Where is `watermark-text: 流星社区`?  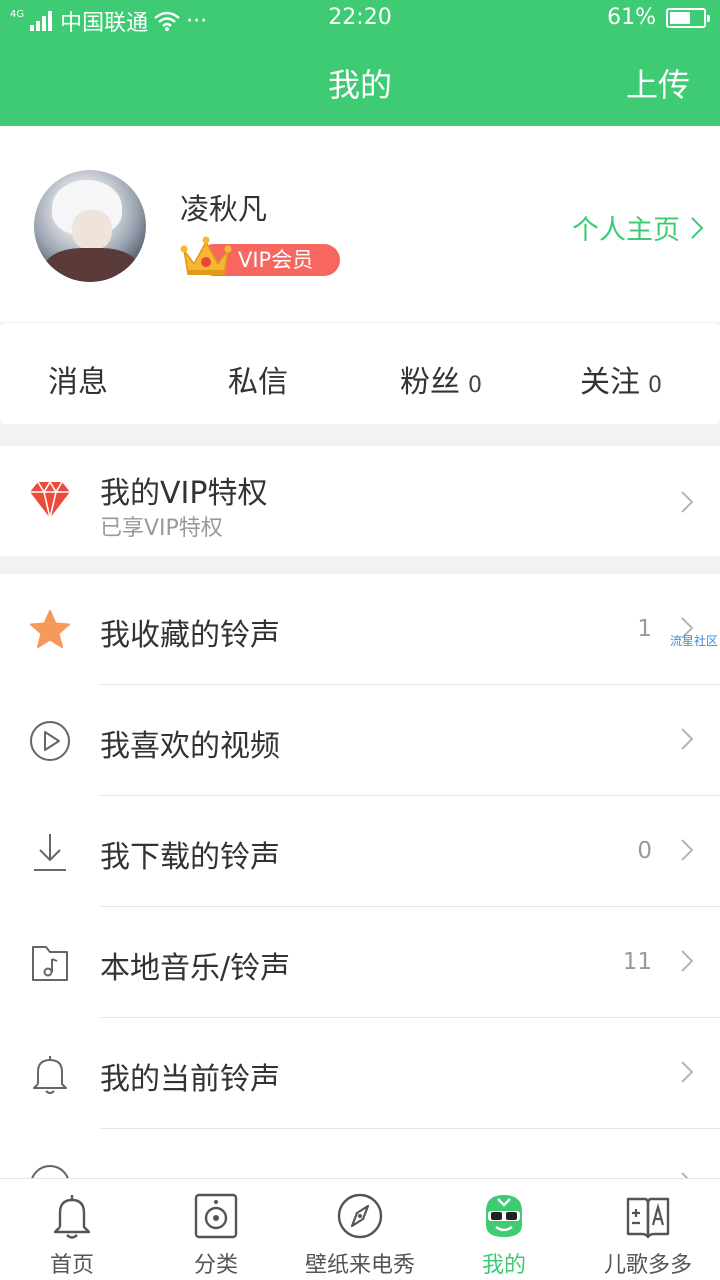
watermark-text: 流星社区 is located at coordinates (693, 641).